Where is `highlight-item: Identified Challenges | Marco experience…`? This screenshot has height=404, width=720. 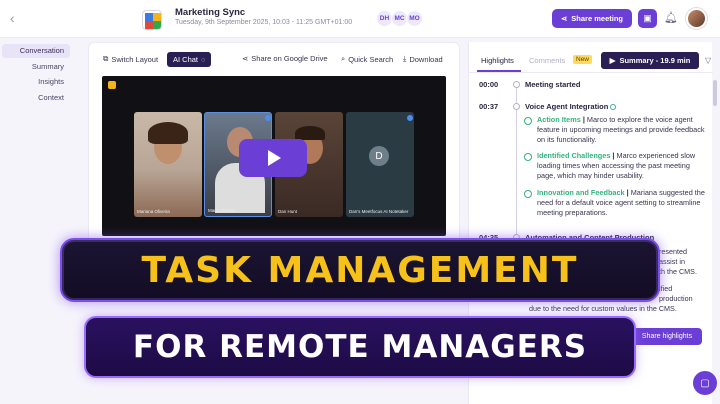 highlight-item: Identified Challenges | Marco experience… is located at coordinates (616, 165).